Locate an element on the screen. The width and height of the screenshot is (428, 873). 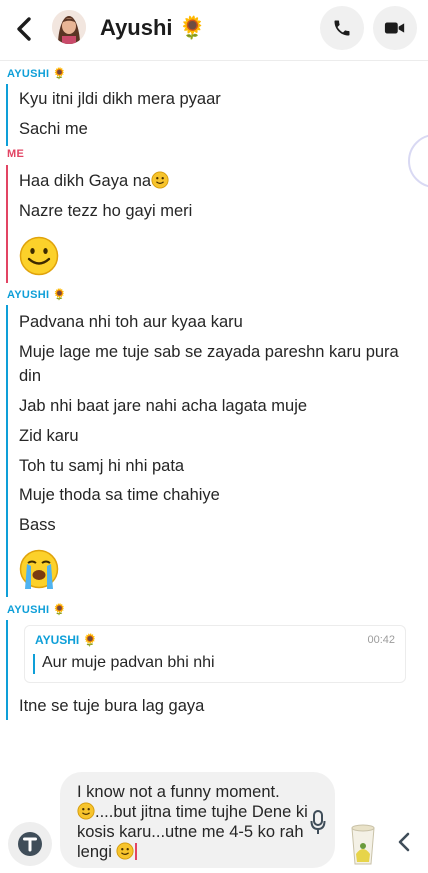
sender-label: ME is located at coordinates (16, 154).